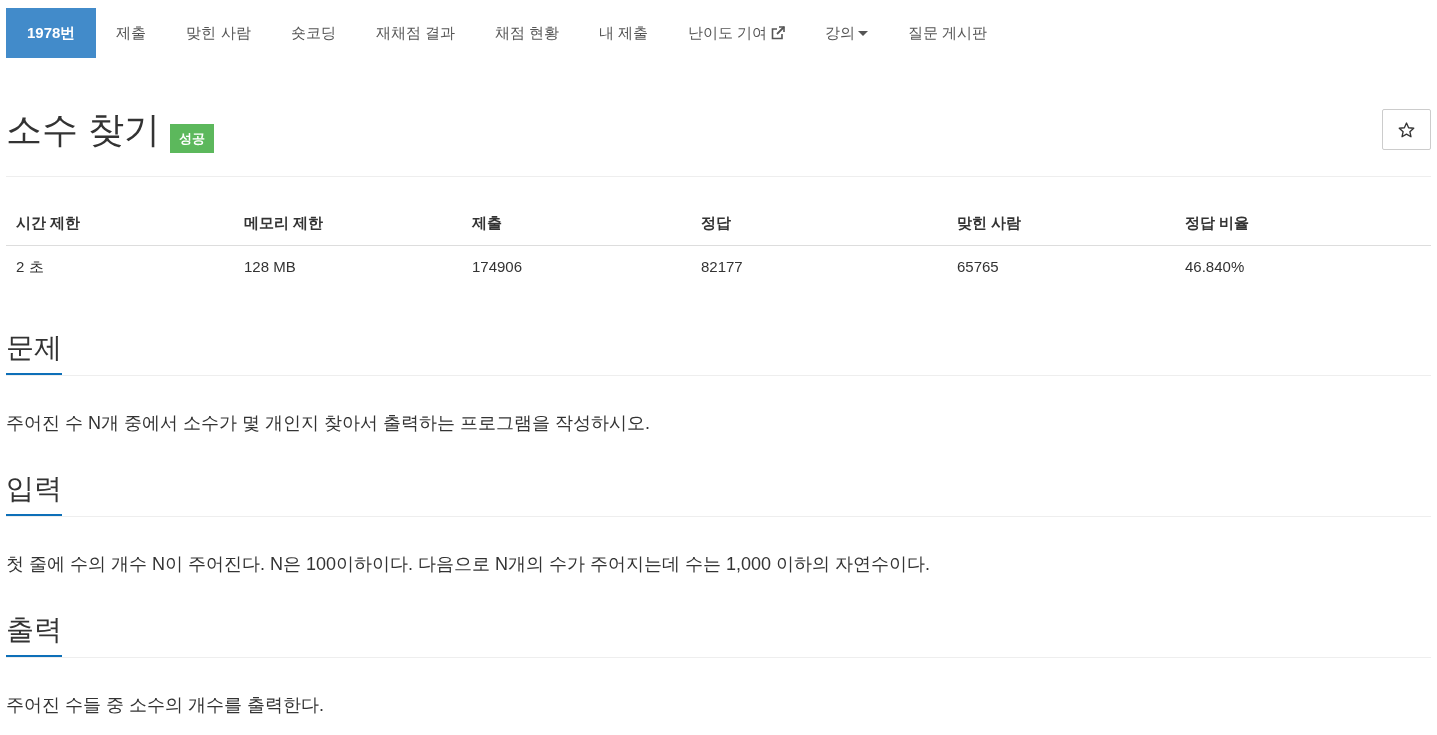 This screenshot has width=1437, height=735. I want to click on nav-tab: 제출, so click(131, 33).